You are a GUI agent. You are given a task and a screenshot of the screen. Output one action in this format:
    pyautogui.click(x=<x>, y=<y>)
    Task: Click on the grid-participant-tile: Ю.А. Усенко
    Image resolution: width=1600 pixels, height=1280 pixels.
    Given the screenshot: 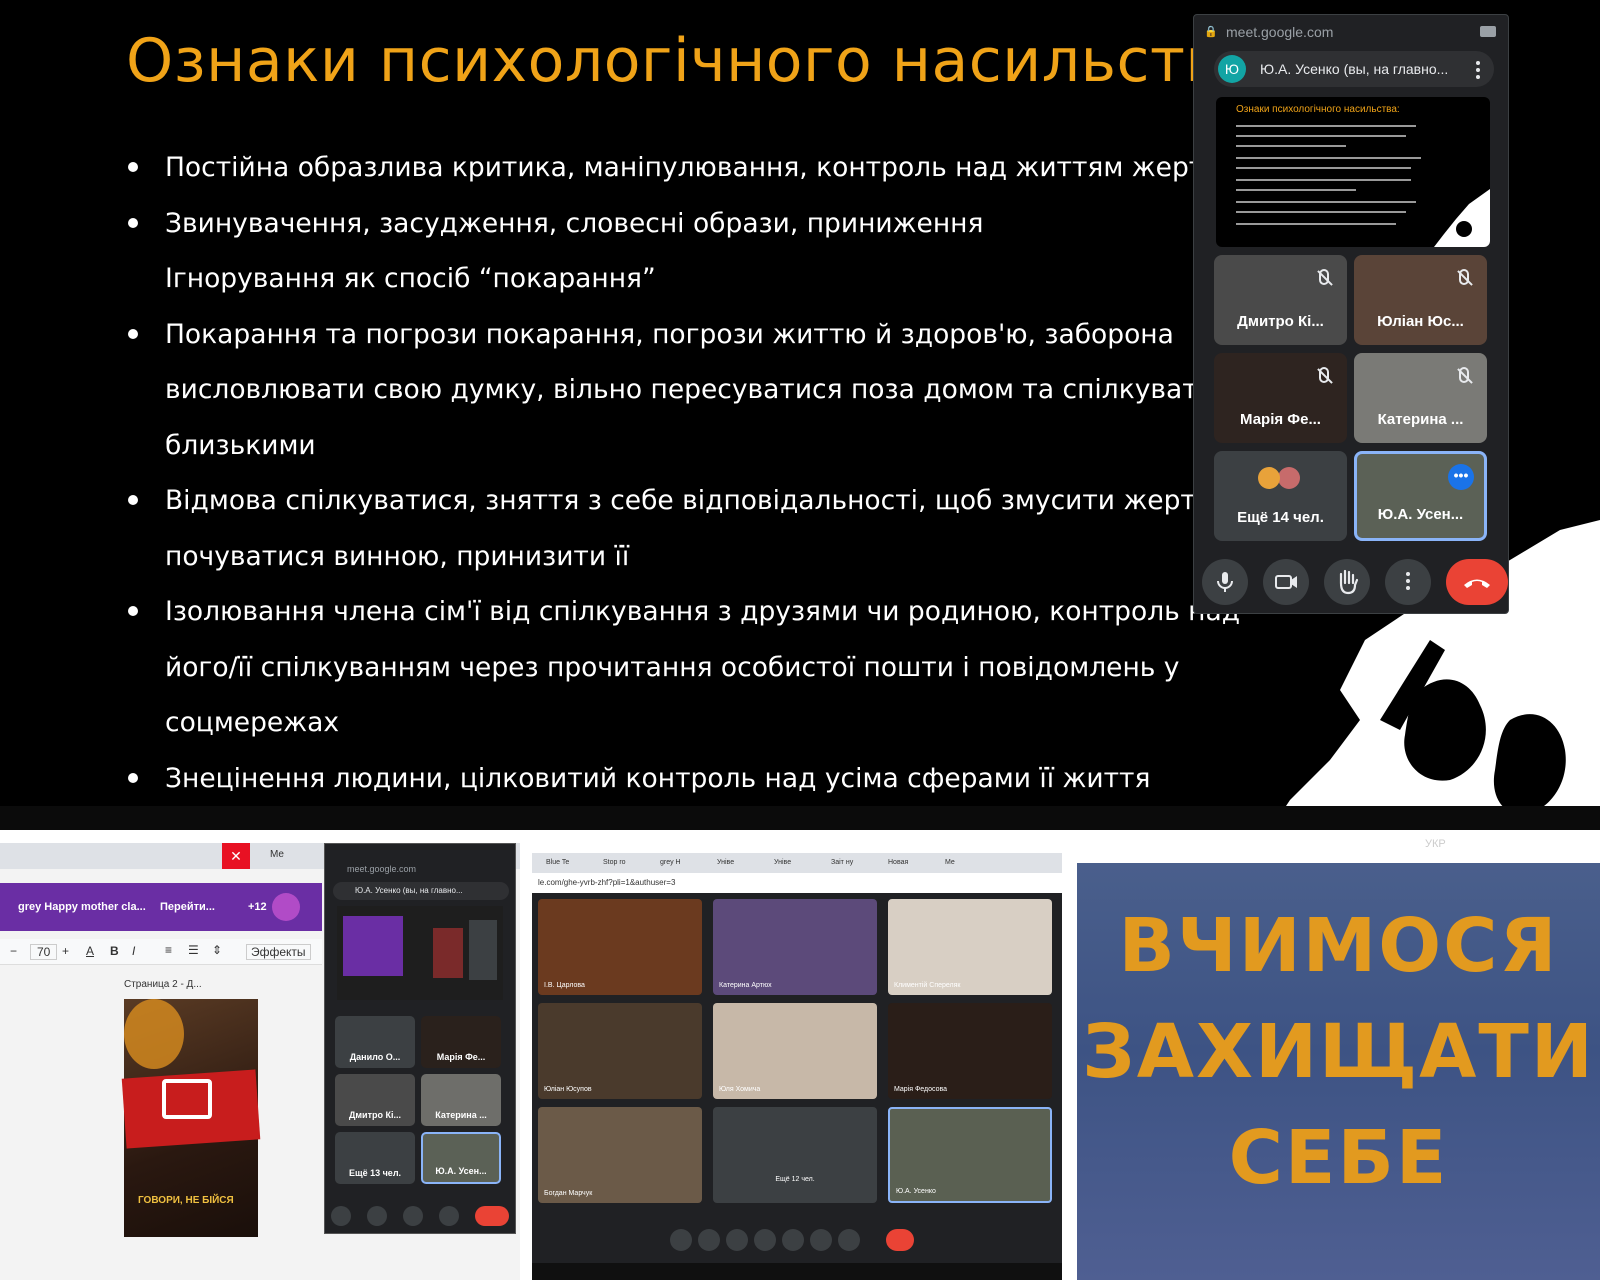 What is the action you would take?
    pyautogui.click(x=970, y=1155)
    